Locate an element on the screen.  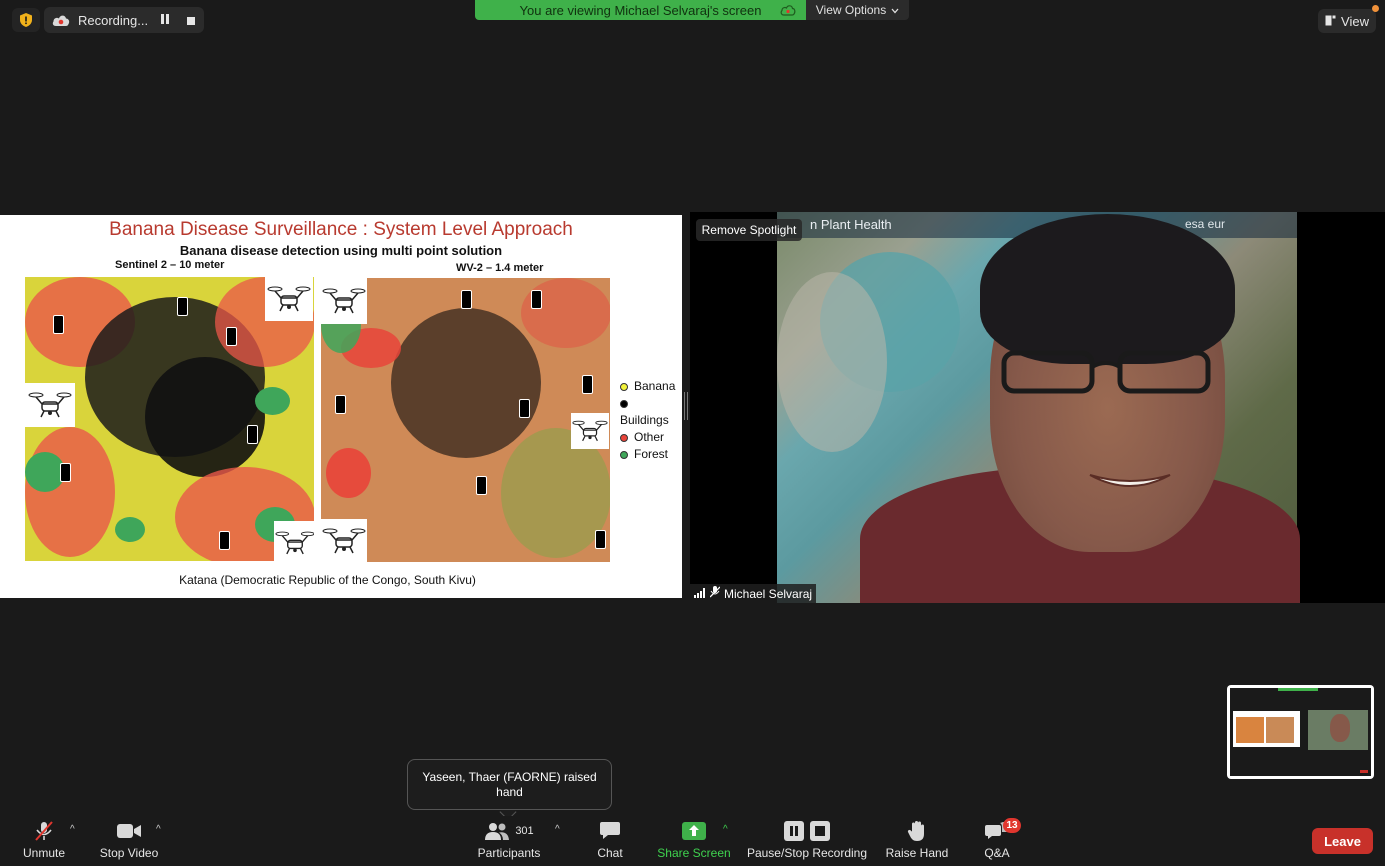
participants-icon: 301 is located at coordinates (509, 831).